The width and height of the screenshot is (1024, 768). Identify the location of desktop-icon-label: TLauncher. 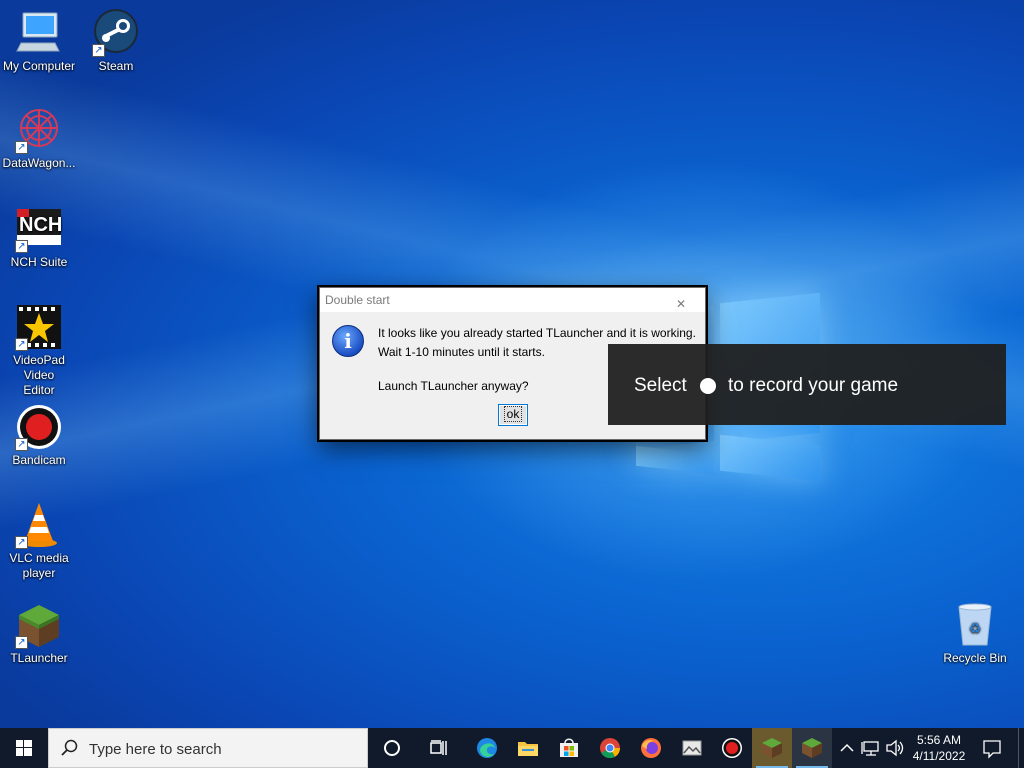
(39, 658).